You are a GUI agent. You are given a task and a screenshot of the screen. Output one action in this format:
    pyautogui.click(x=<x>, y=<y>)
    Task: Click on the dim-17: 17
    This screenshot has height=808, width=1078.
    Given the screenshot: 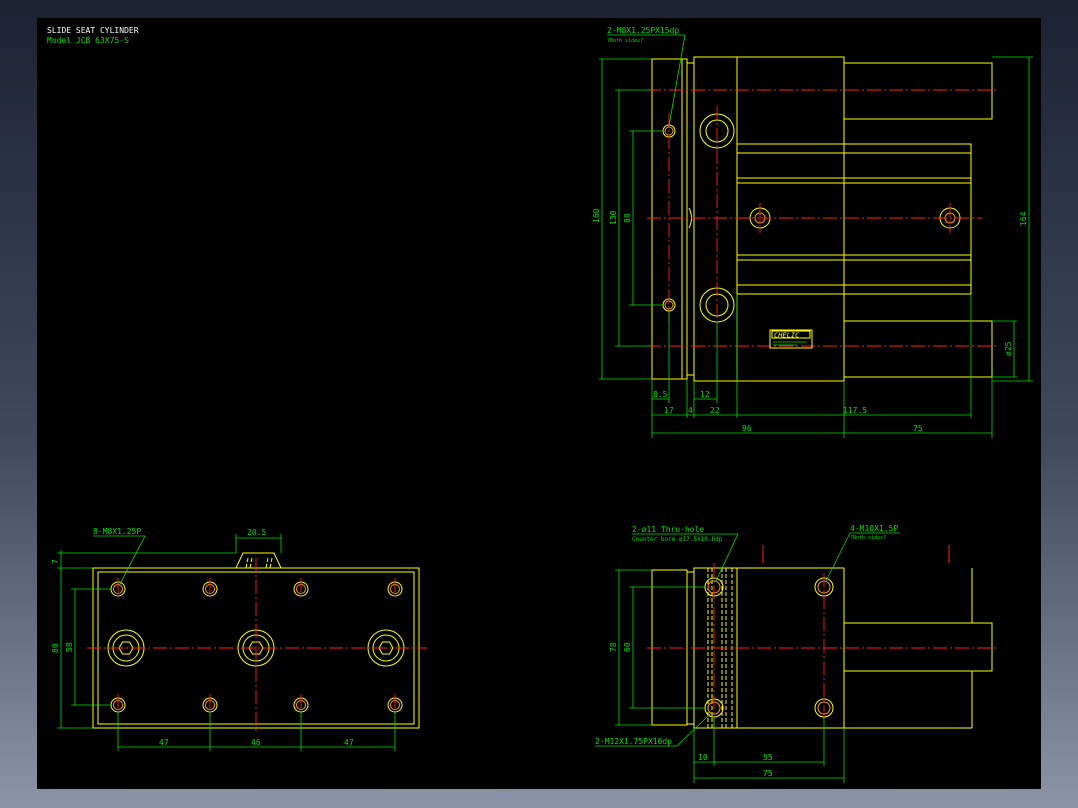 What is the action you would take?
    pyautogui.click(x=669, y=410)
    